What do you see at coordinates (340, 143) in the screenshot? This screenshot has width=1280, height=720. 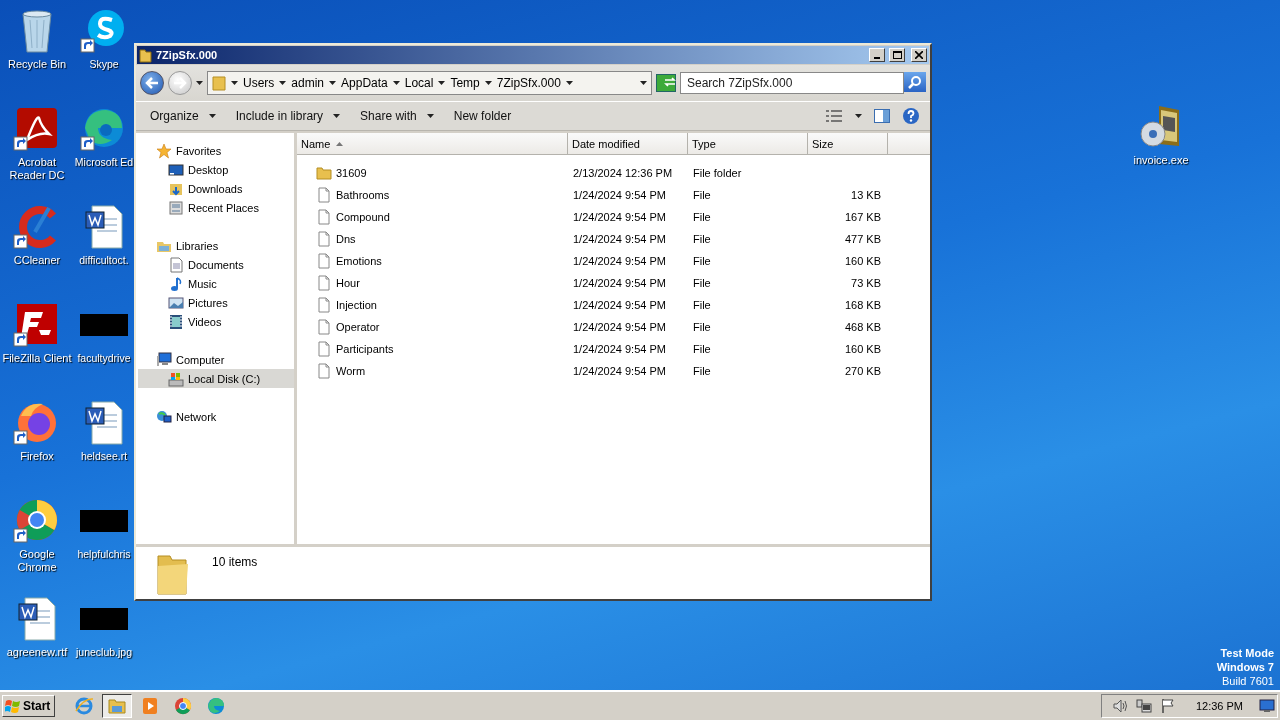 I see `sort-arrow-icon` at bounding box center [340, 143].